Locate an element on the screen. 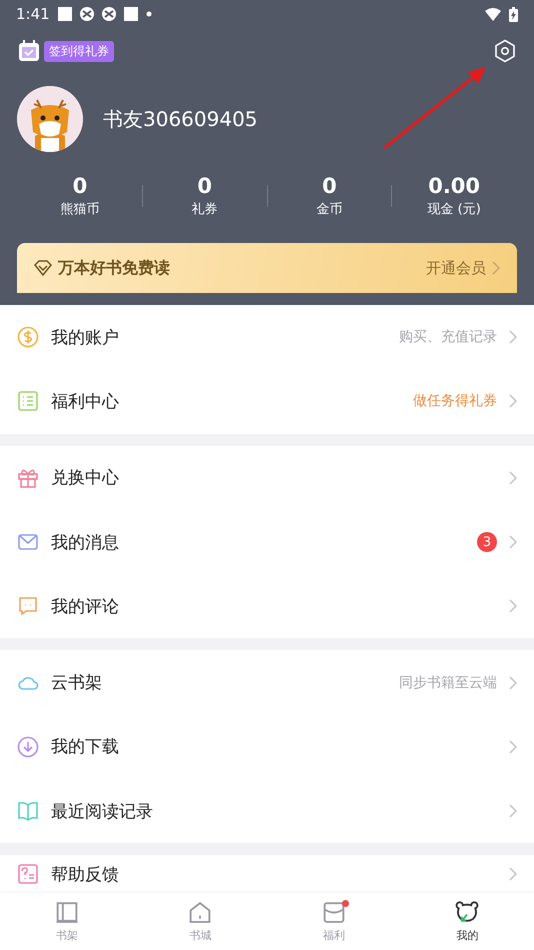 This screenshot has width=534, height=950. stat-label: 金币 is located at coordinates (329, 209).